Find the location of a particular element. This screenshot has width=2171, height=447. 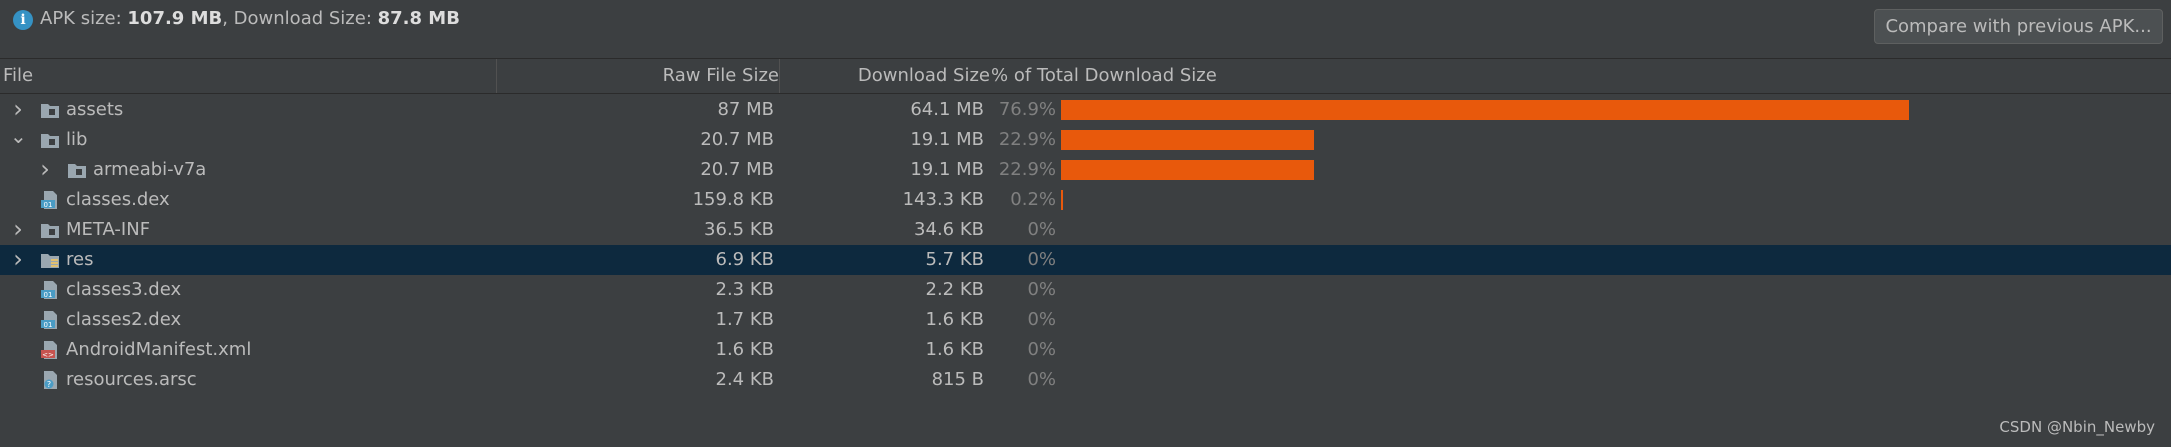

download-size: 64.1 MB is located at coordinates (947, 109).